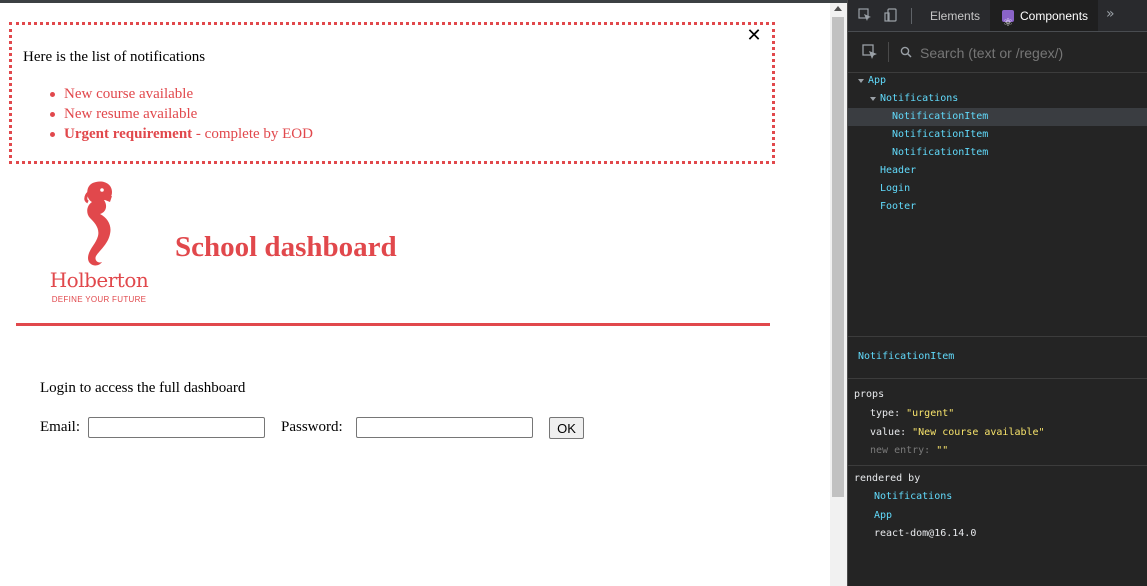  Describe the element at coordinates (887, 478) in the screenshot. I see `rendered-by-heading: rendered by` at that location.